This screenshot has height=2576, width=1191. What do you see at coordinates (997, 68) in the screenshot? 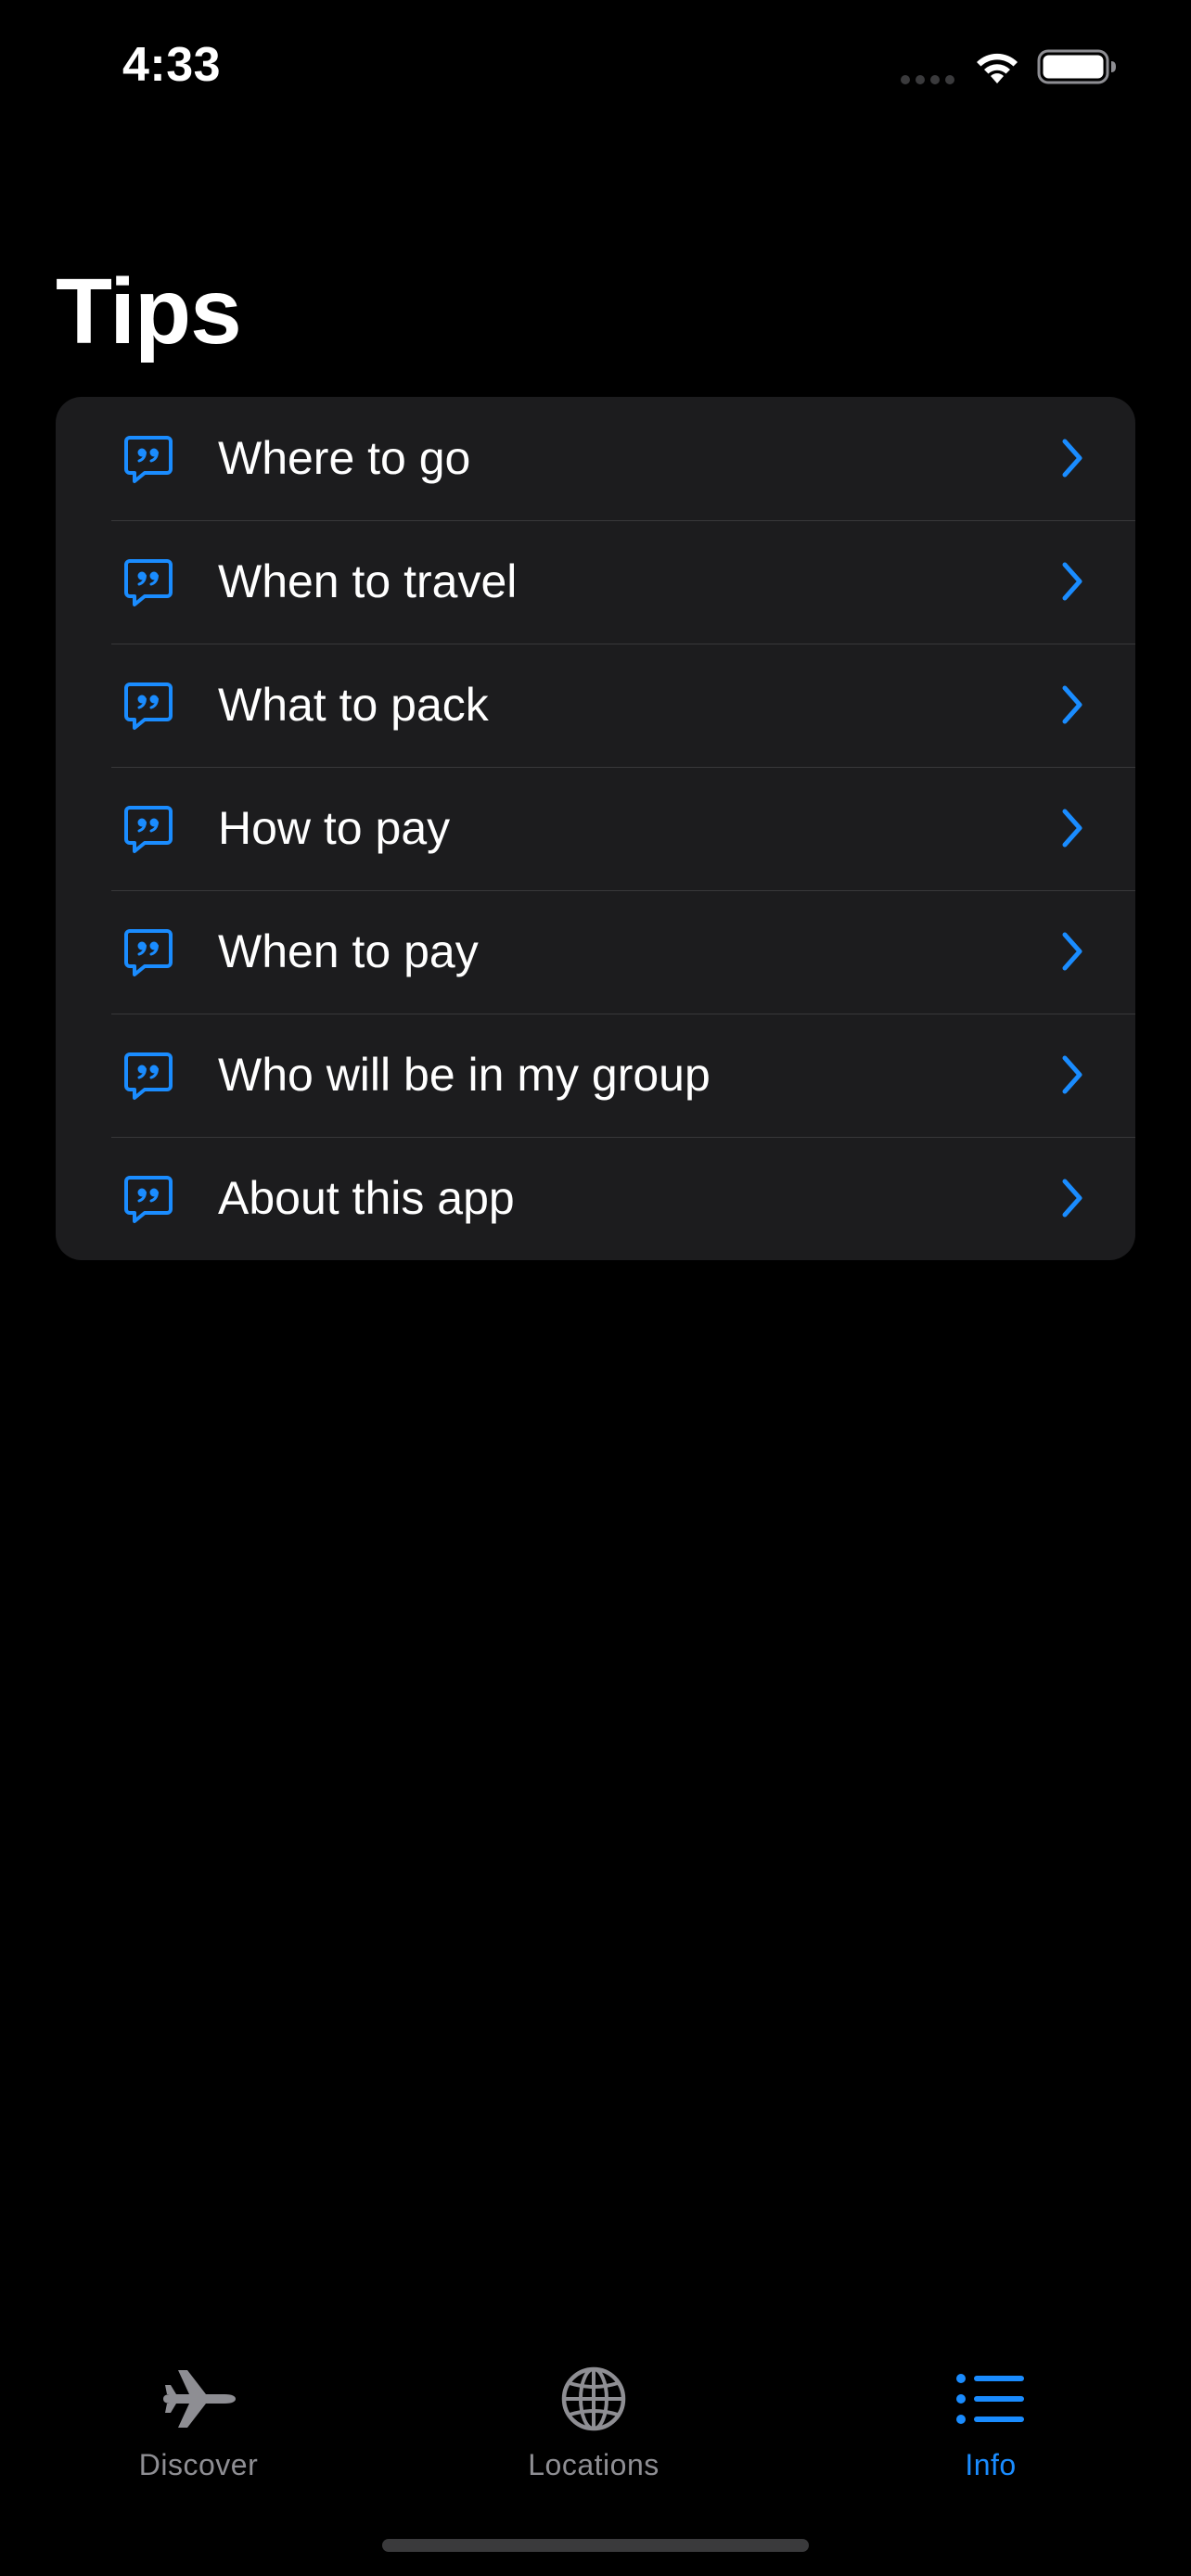
I see `wifi-icon` at bounding box center [997, 68].